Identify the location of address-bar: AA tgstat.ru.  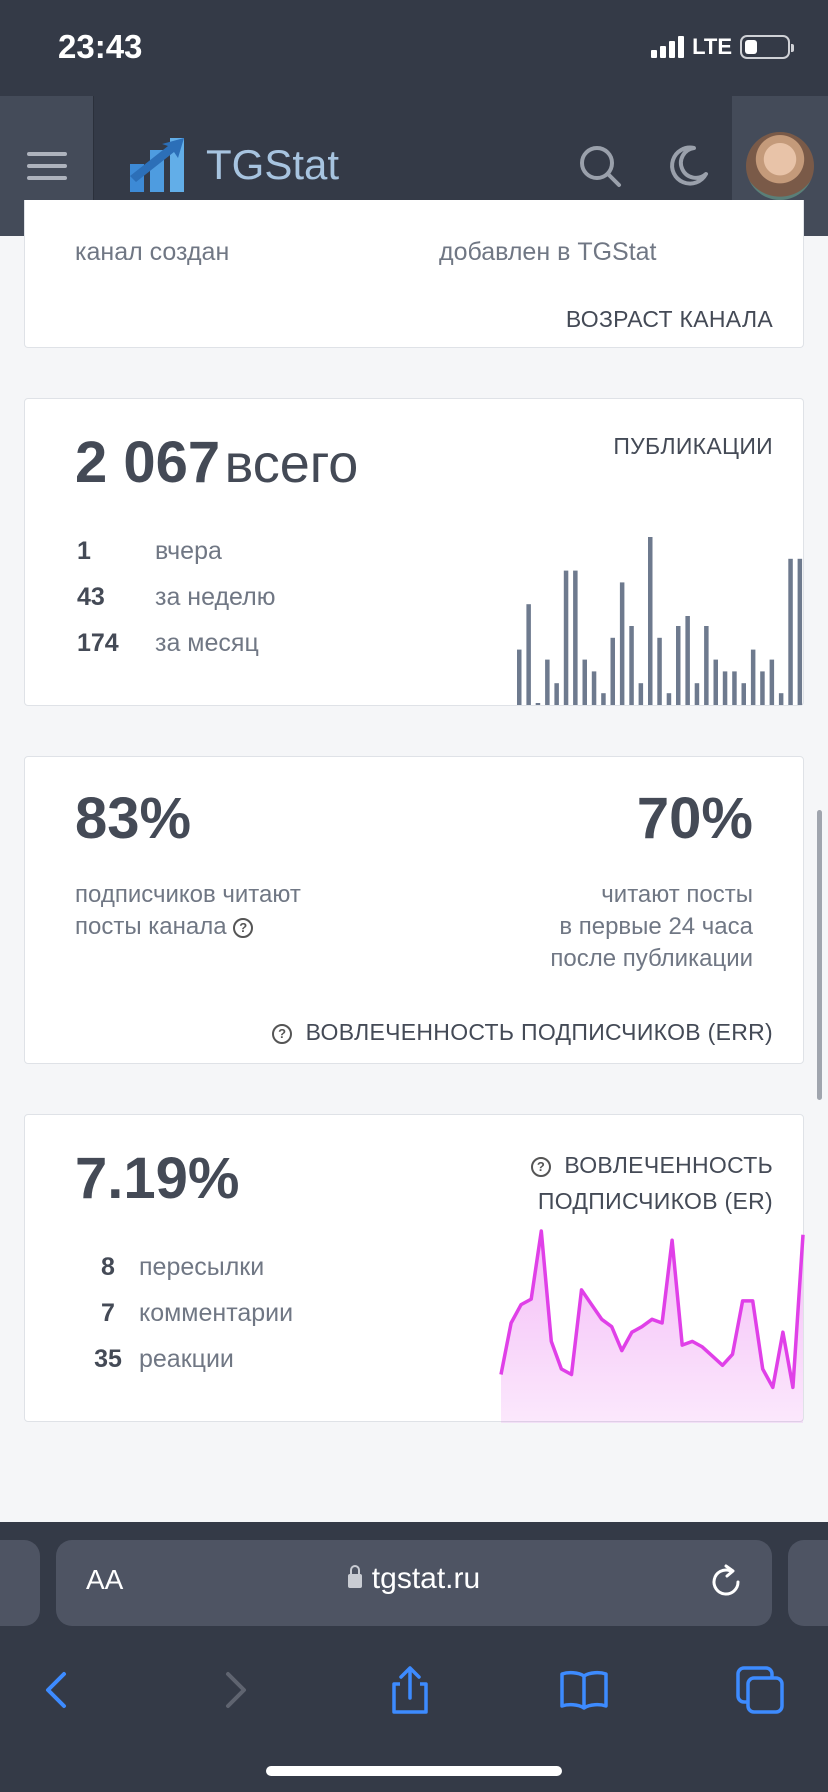
(414, 1583).